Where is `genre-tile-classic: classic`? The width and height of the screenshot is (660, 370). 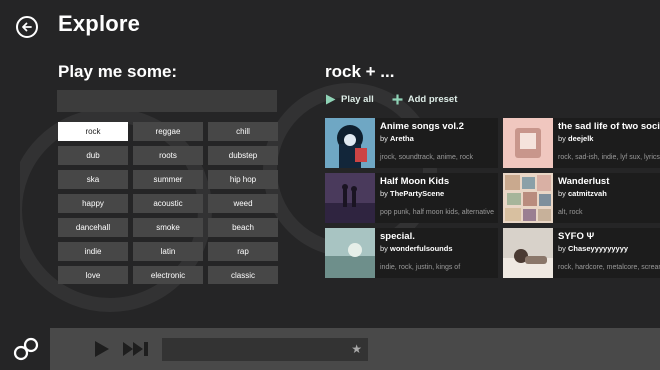 genre-tile-classic: classic is located at coordinates (243, 275).